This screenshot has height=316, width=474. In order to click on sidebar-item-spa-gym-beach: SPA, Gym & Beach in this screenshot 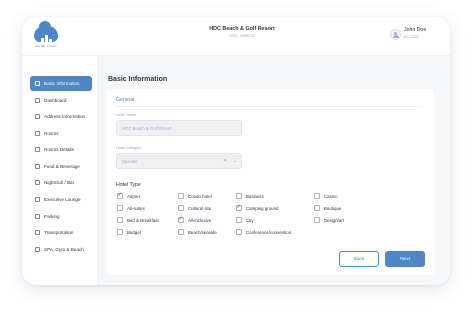, I will do `click(61, 249)`.